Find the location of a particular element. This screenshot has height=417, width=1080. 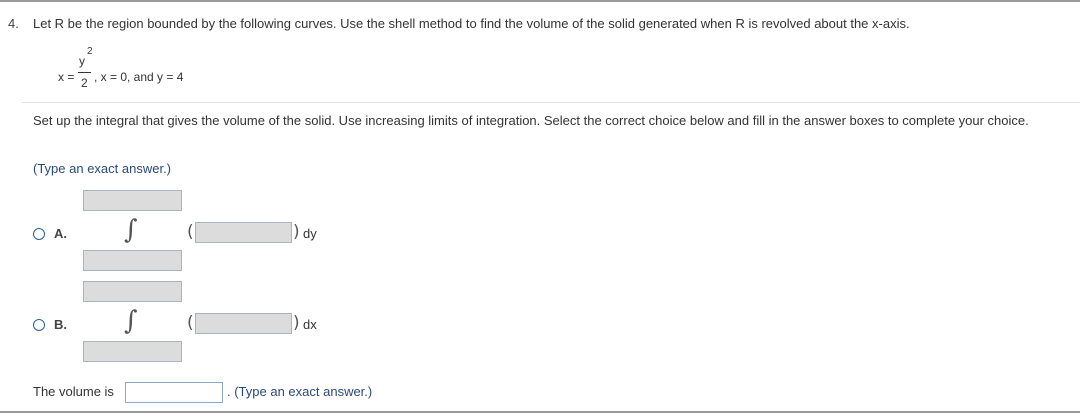

choice-b-radio is located at coordinates (39, 325).